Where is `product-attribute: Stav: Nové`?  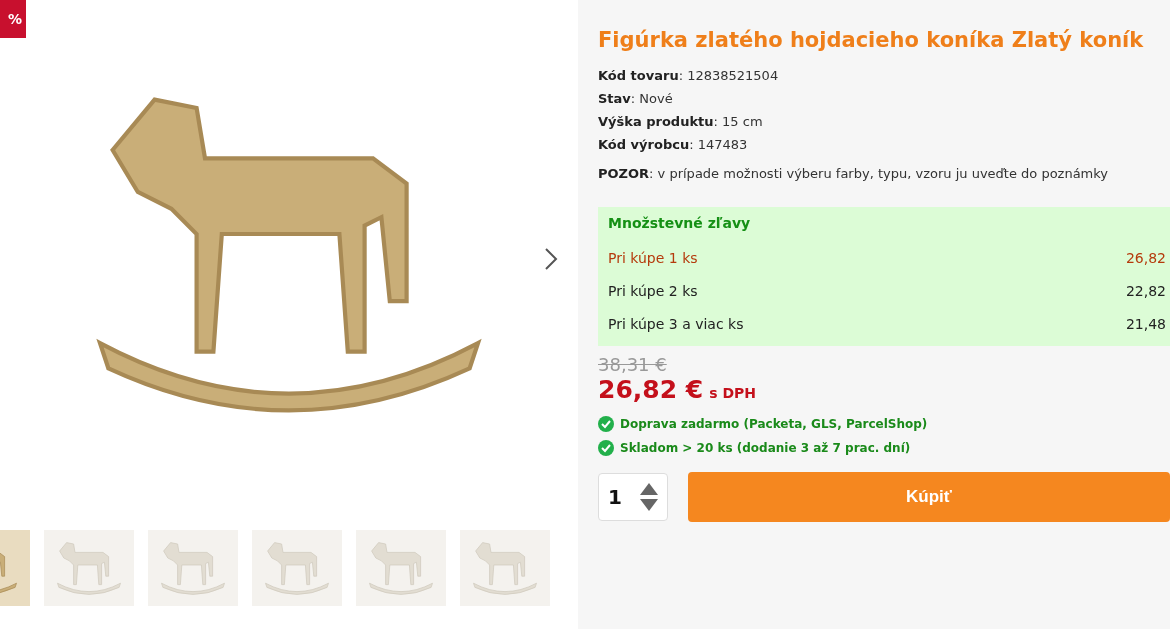 product-attribute: Stav: Nové is located at coordinates (636, 98).